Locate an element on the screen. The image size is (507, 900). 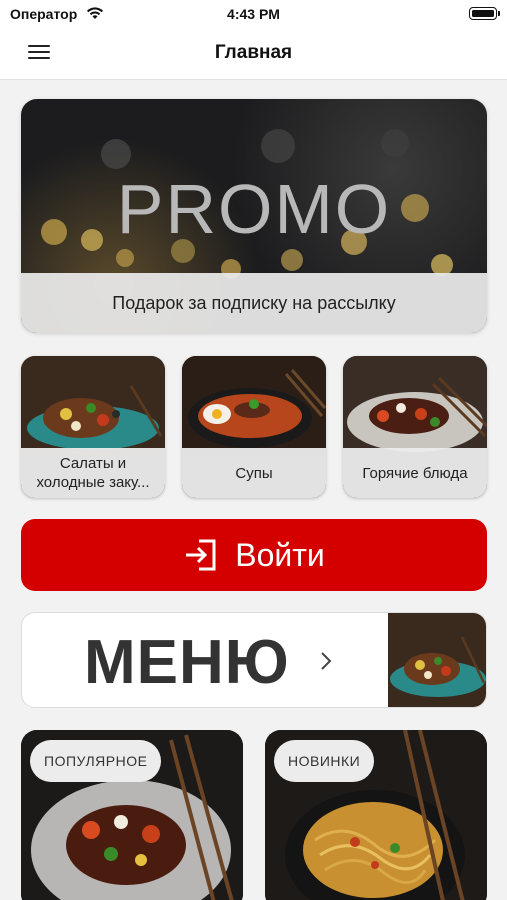
promo-caption-bar: Подарок за подписку на рассылку is located at coordinates (254, 303).